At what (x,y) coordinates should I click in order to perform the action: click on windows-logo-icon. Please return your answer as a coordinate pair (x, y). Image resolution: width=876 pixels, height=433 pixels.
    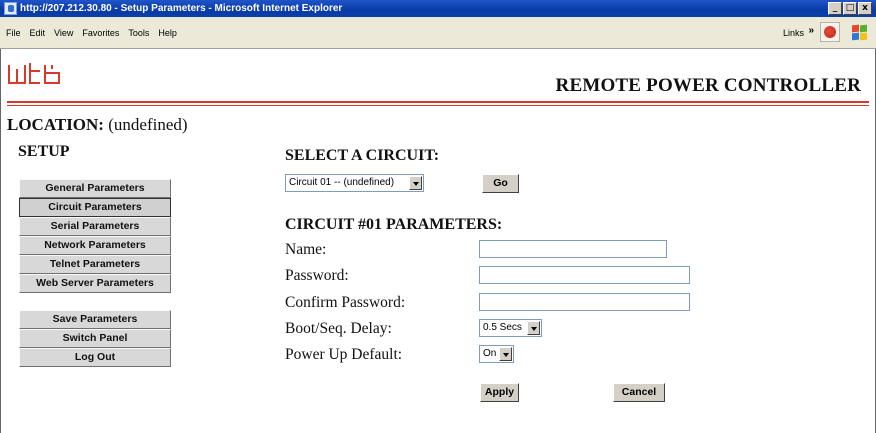
    Looking at the image, I should click on (859, 32).